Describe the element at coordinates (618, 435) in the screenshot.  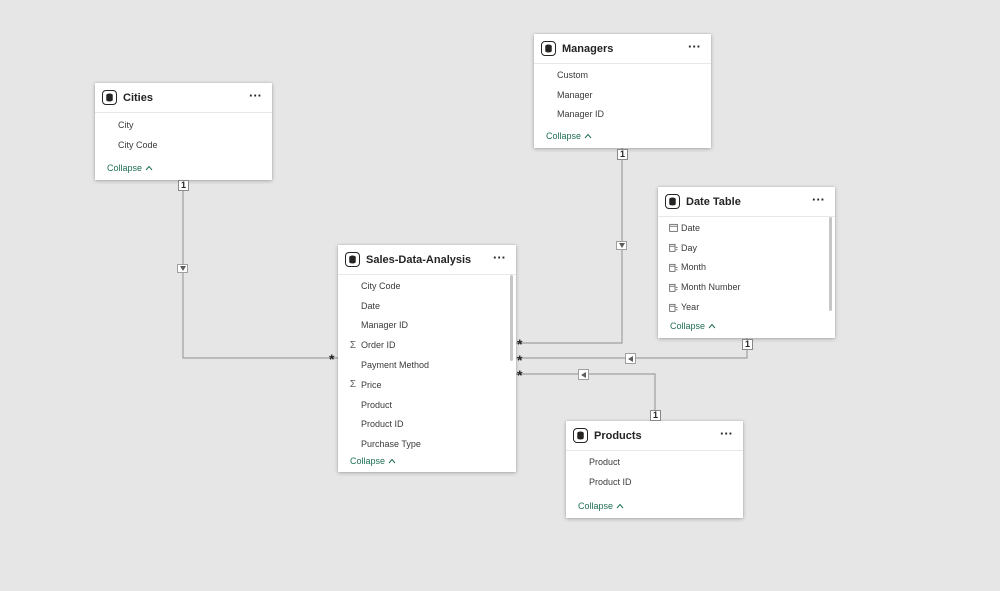
I see `table-title: Products` at that location.